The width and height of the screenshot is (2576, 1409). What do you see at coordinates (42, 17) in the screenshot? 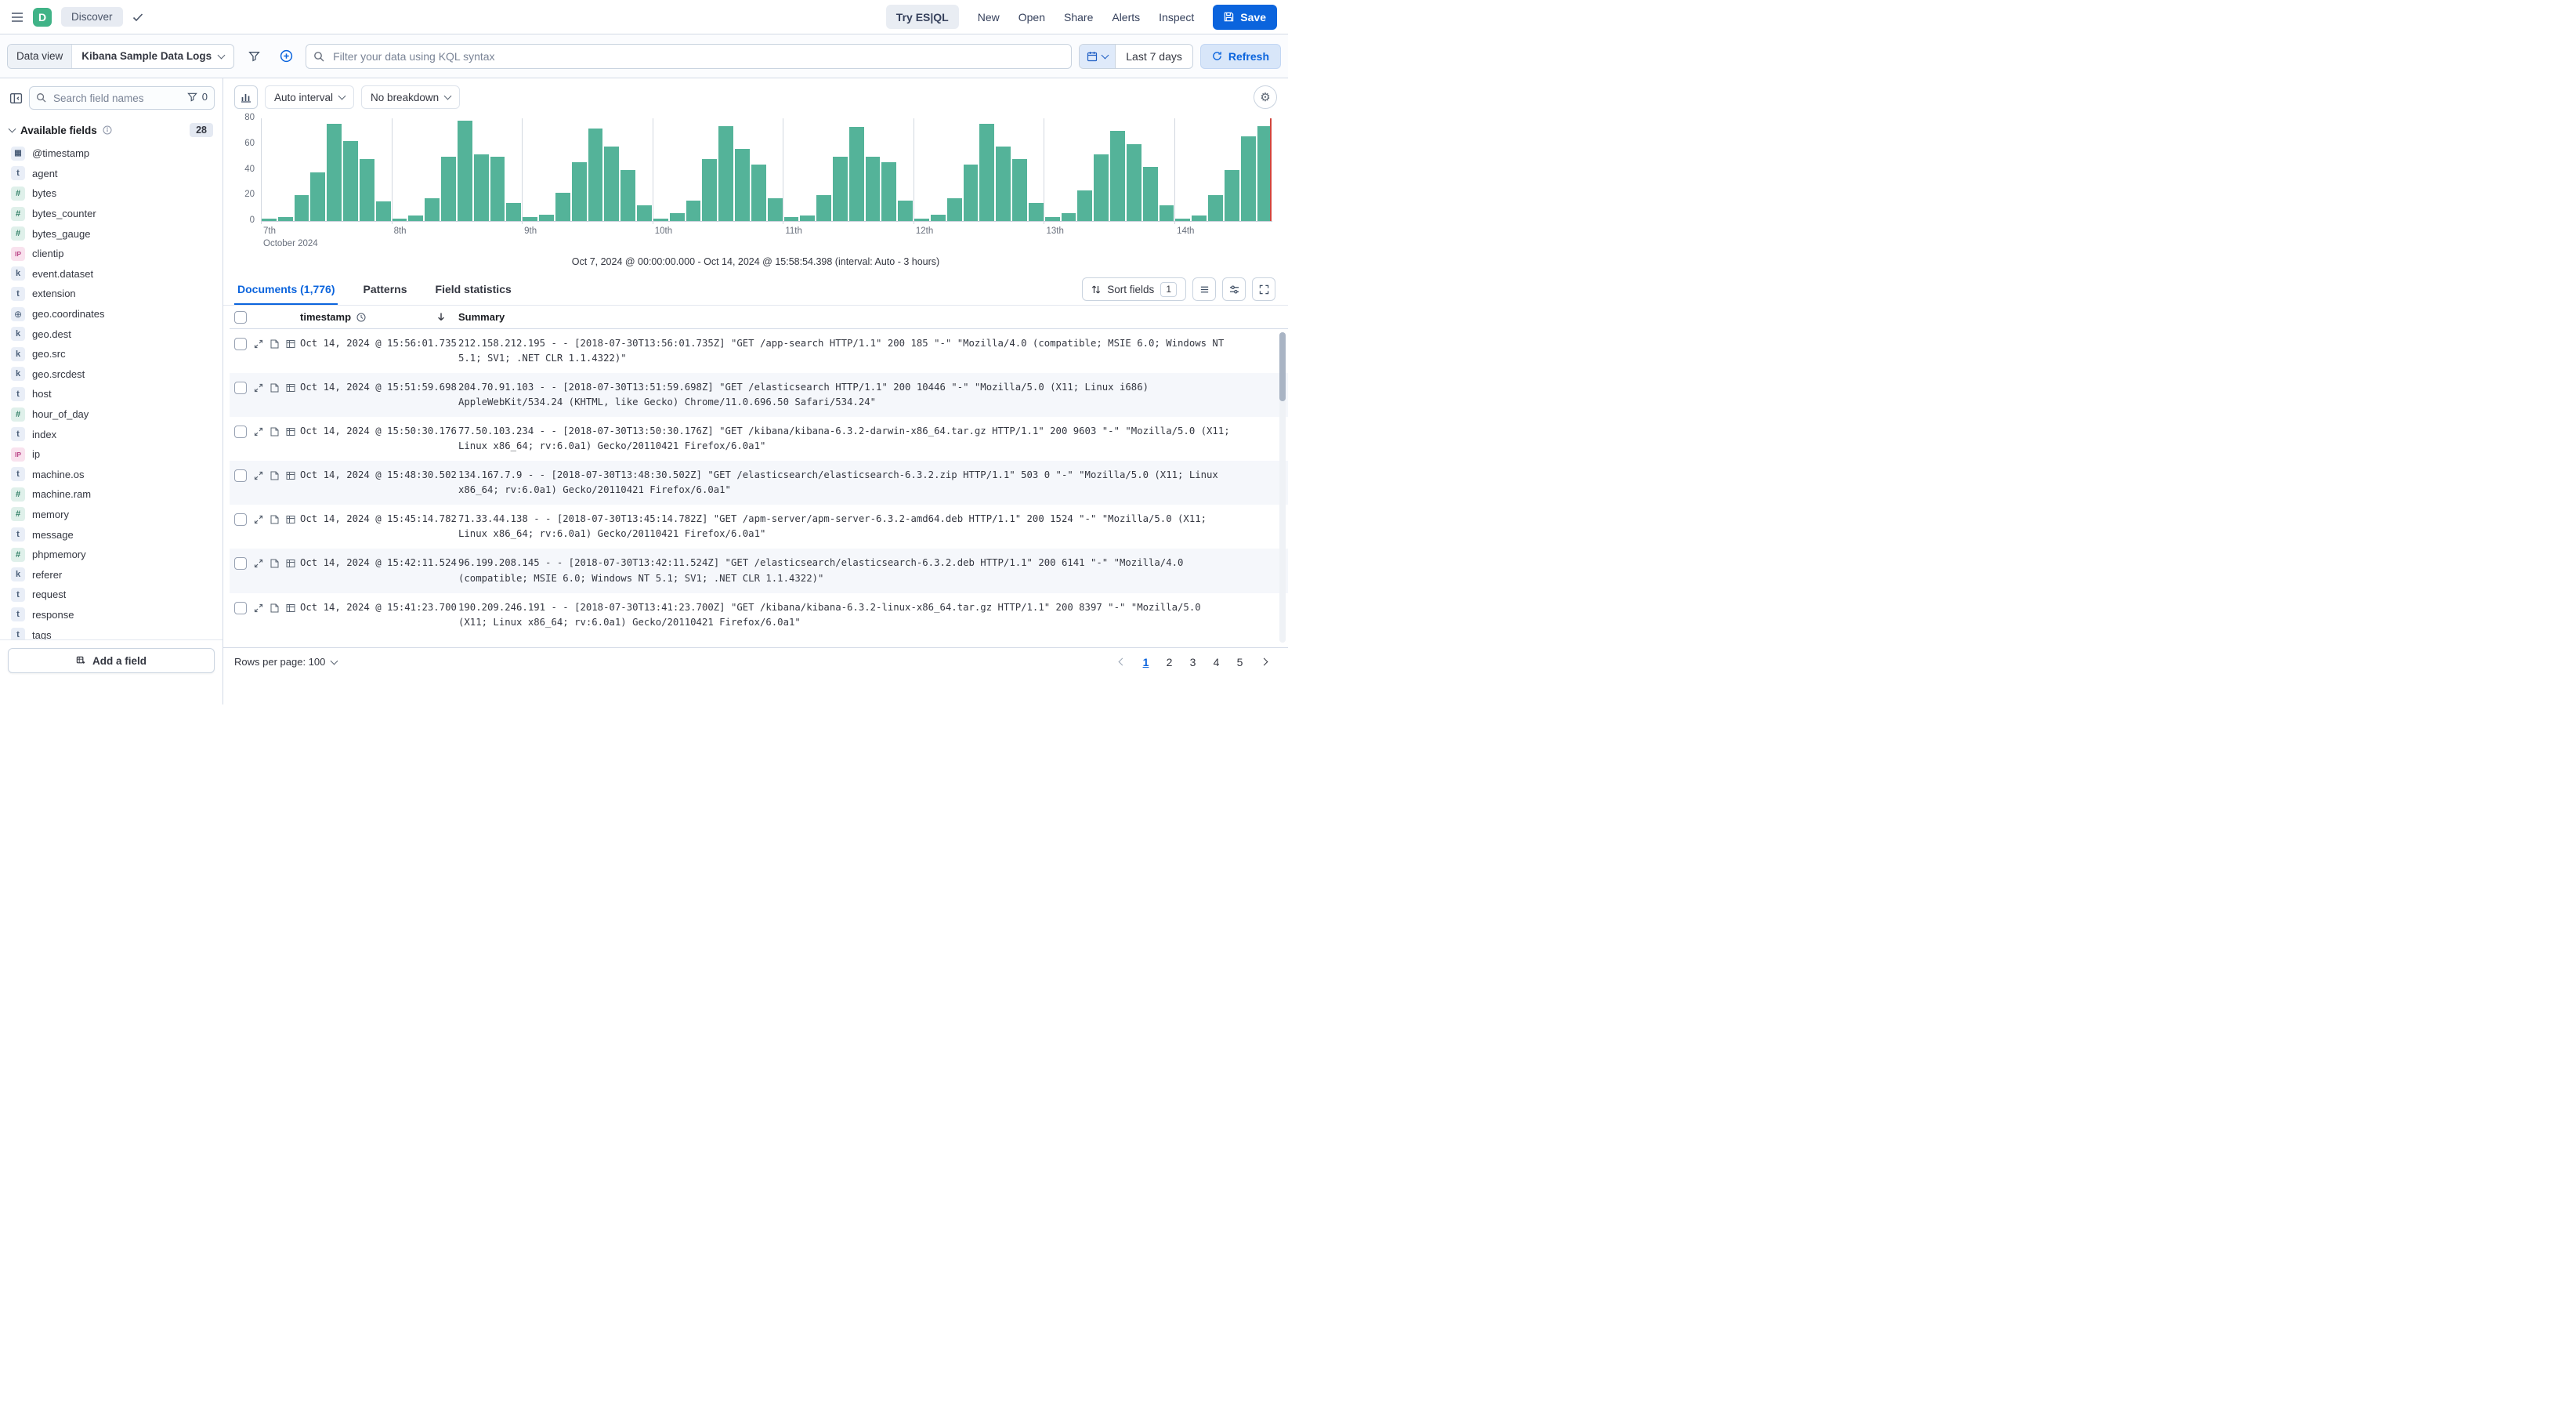
I see `project-logo: D` at bounding box center [42, 17].